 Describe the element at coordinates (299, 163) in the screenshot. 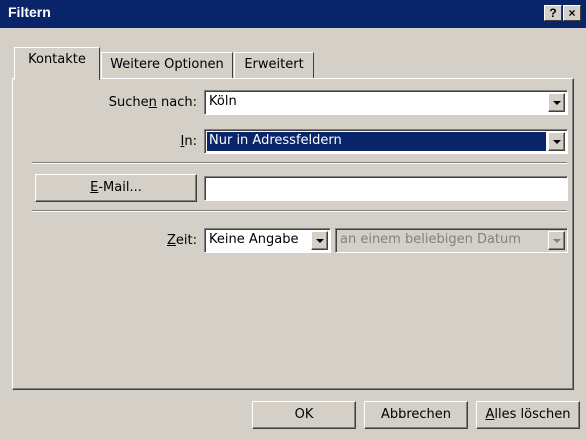

I see `separator-top` at that location.